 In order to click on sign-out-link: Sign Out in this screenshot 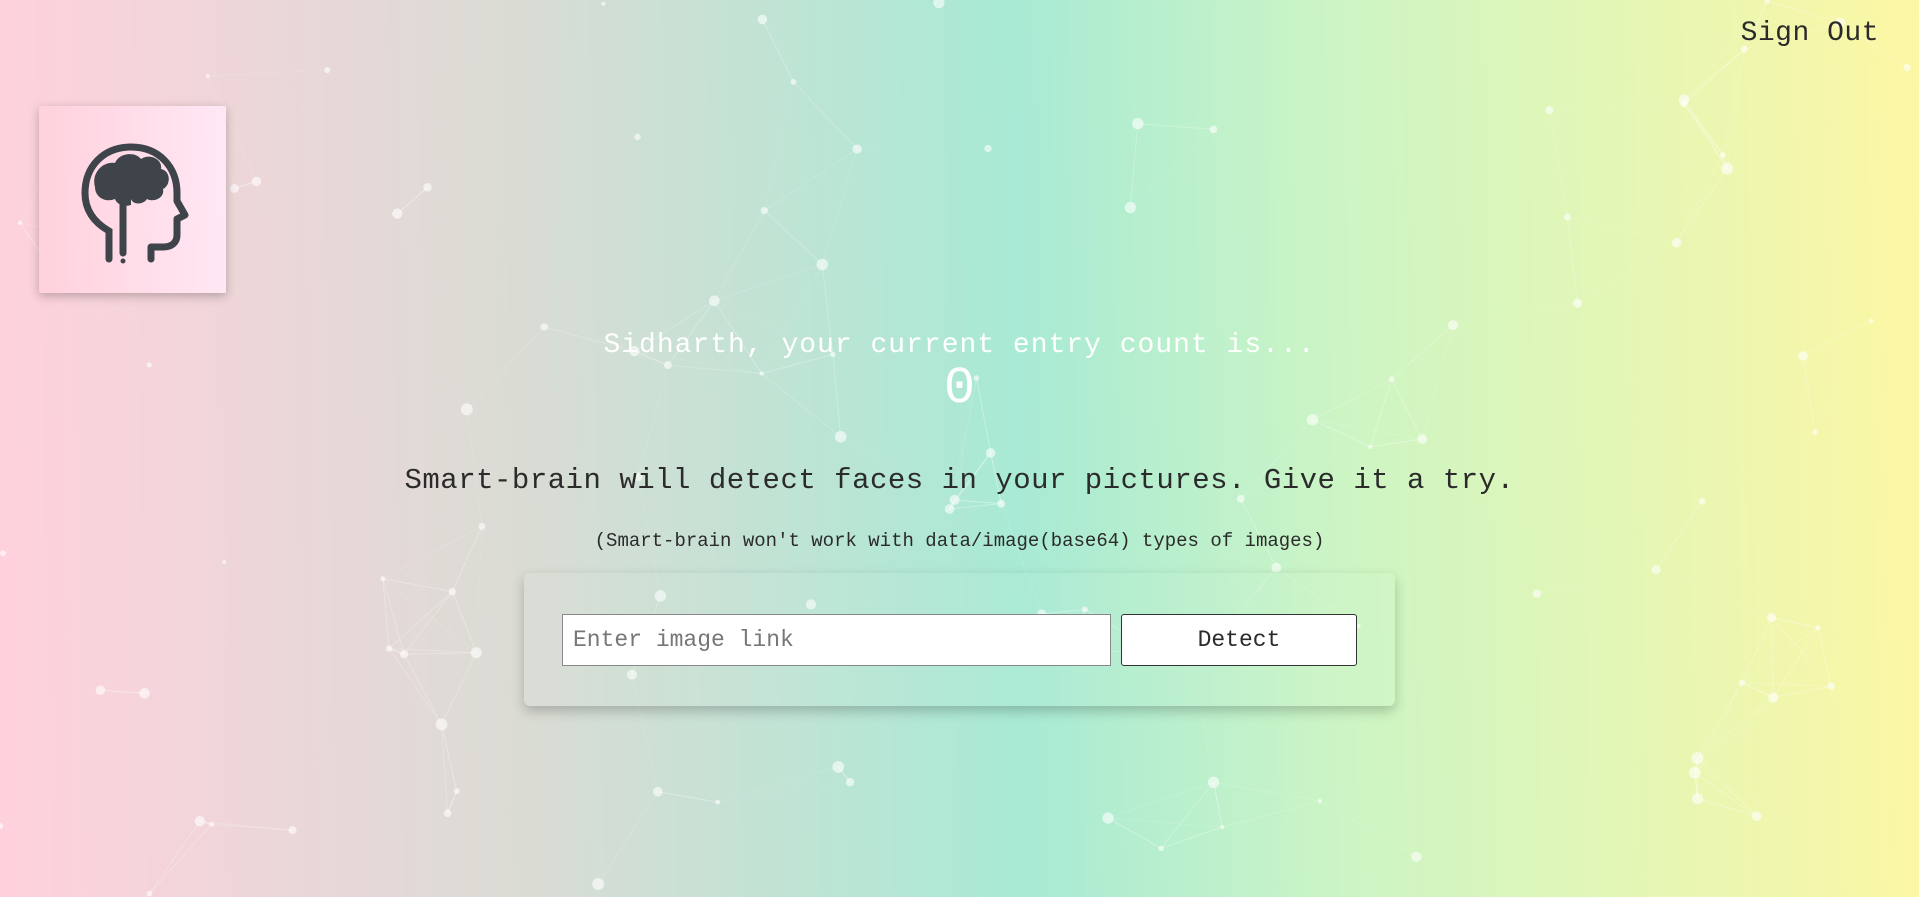, I will do `click(1810, 33)`.